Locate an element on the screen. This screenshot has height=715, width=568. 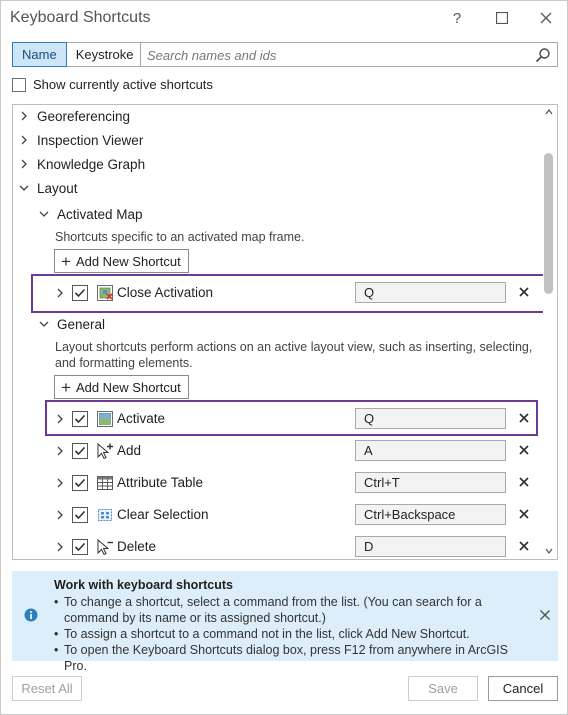
cancel-button: Cancel is located at coordinates (523, 688).